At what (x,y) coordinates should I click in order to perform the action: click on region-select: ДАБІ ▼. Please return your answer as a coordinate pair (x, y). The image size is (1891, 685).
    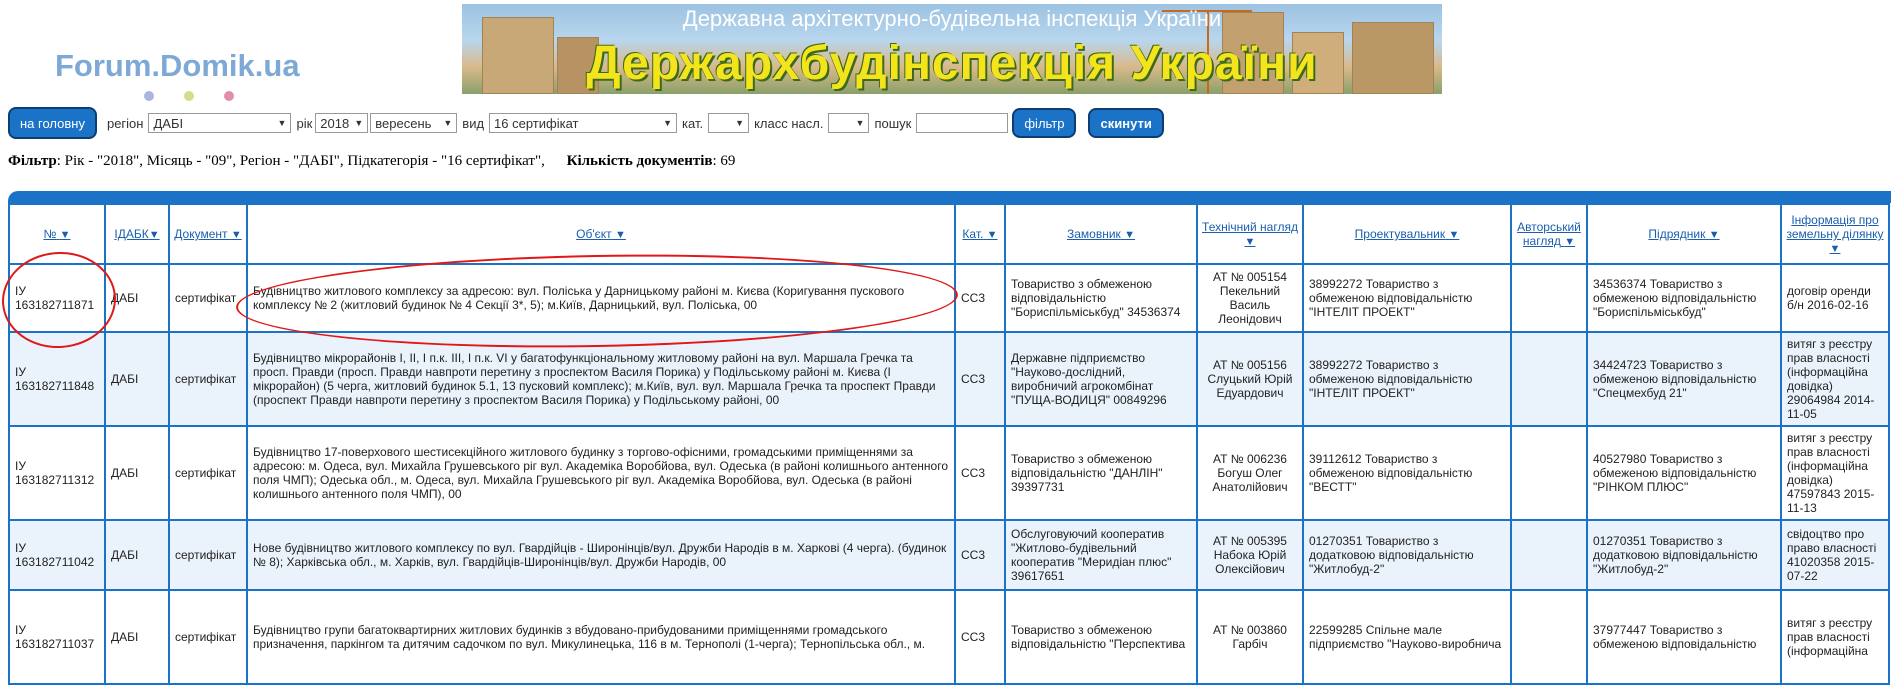
    Looking at the image, I should click on (220, 123).